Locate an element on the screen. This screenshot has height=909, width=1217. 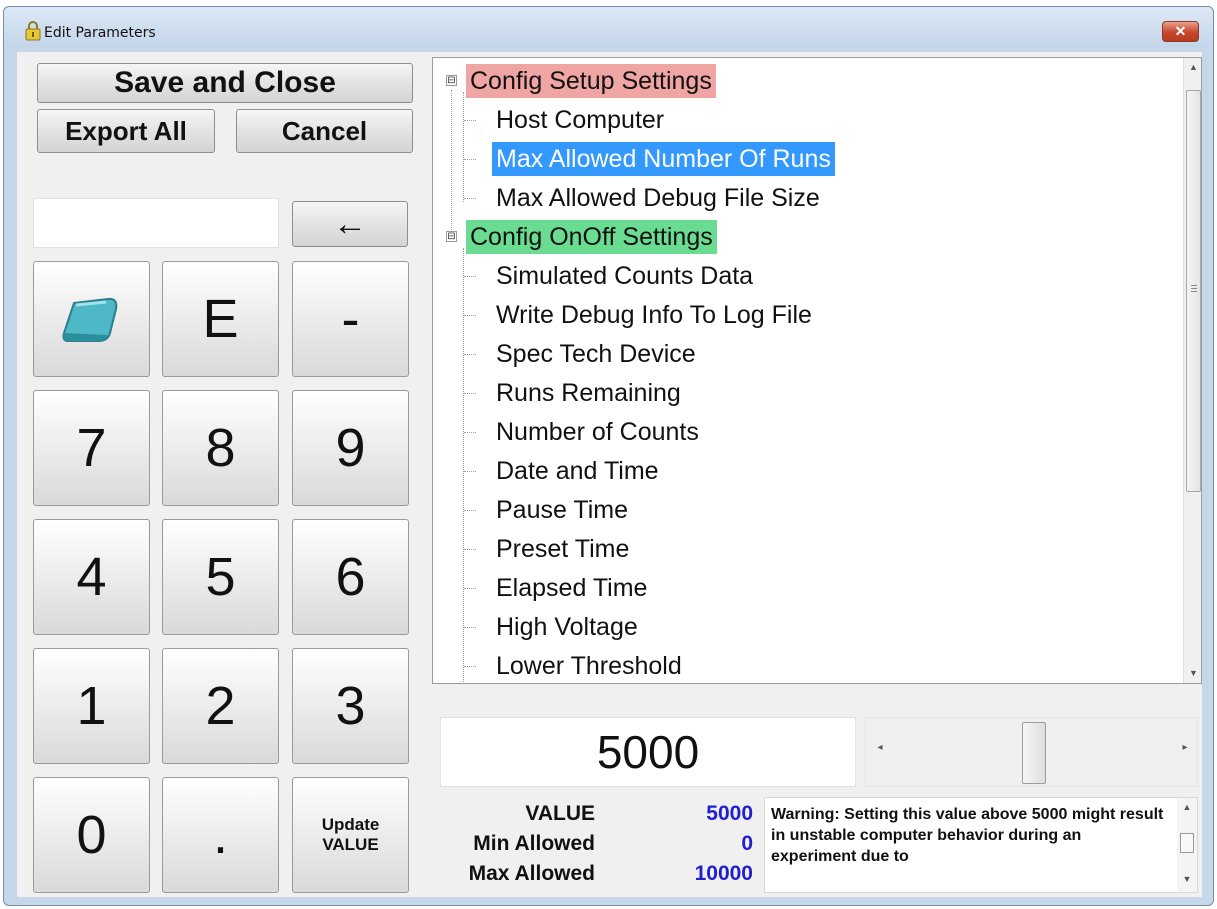
key-8: 8 is located at coordinates (220, 448).